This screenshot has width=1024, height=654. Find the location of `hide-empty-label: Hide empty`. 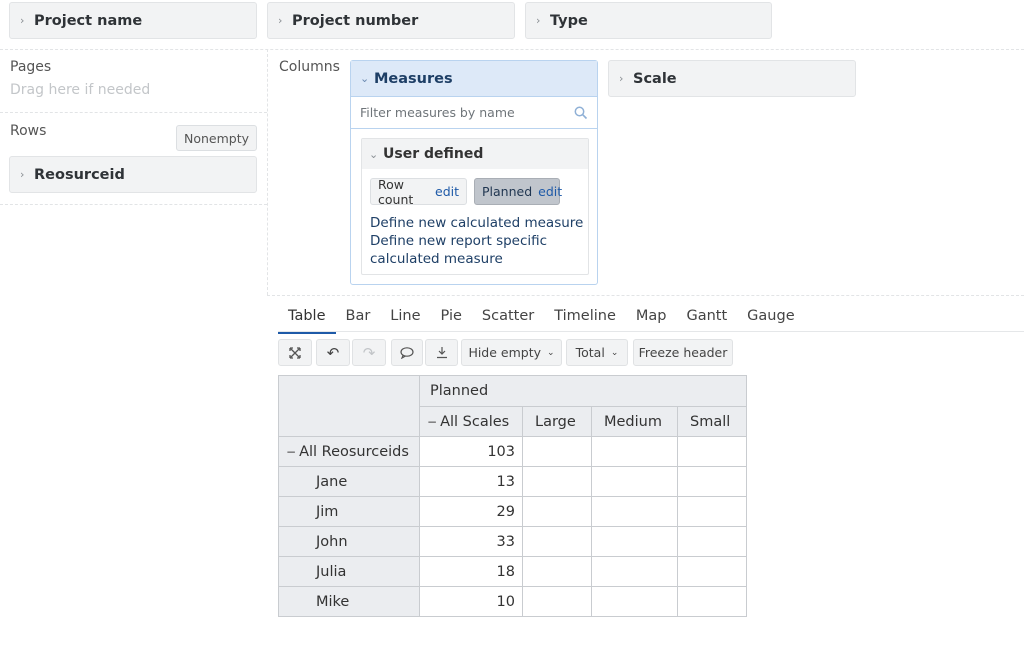

hide-empty-label: Hide empty is located at coordinates (505, 352).